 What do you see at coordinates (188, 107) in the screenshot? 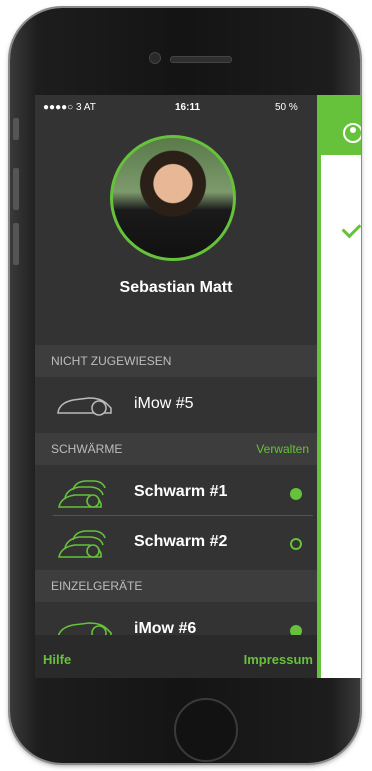
I see `status-time: 16:11` at bounding box center [188, 107].